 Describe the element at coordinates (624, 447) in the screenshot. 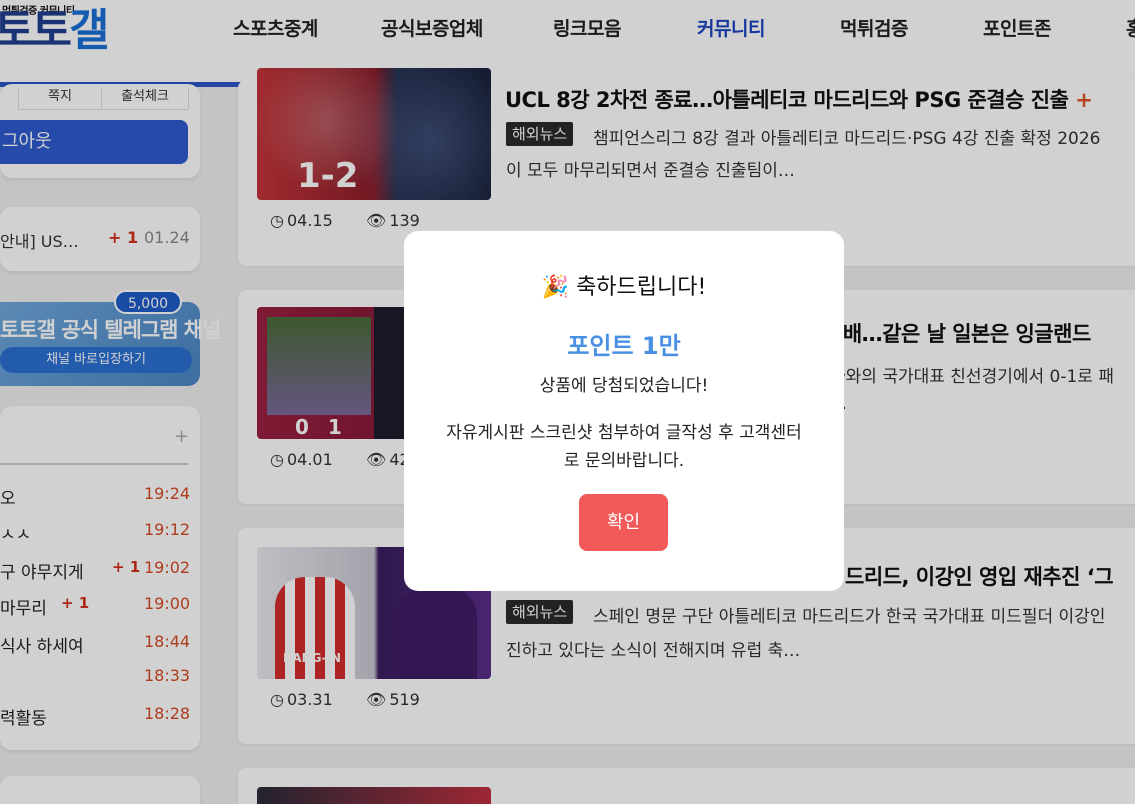

I see `instruction-message: 자유게시판 스크린샷 첨부하여 글작성 후 고객센터로 문의바랍니다.` at that location.